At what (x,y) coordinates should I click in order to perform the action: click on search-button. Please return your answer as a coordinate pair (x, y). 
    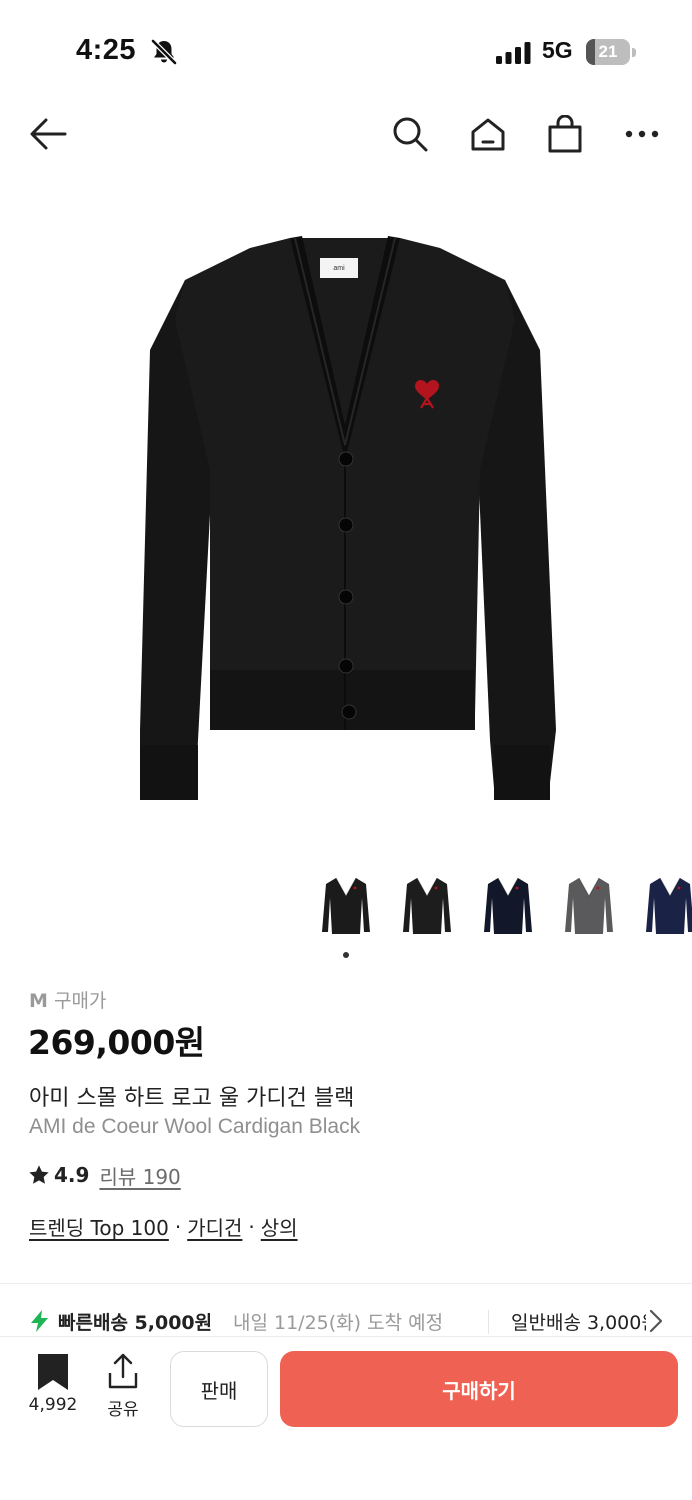
    Looking at the image, I should click on (410, 134).